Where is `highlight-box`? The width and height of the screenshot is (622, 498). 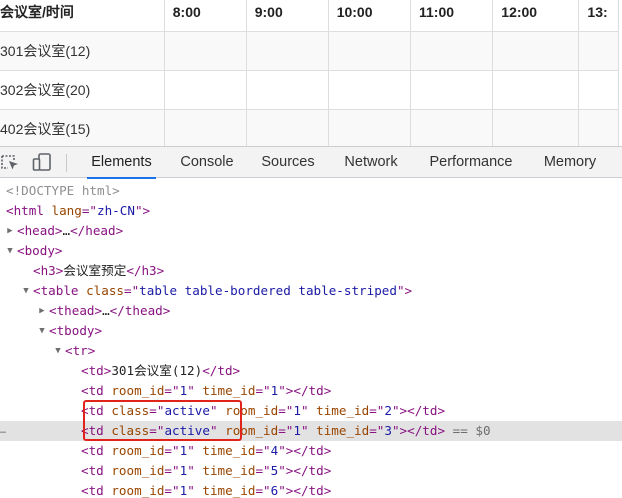 highlight-box is located at coordinates (162, 420).